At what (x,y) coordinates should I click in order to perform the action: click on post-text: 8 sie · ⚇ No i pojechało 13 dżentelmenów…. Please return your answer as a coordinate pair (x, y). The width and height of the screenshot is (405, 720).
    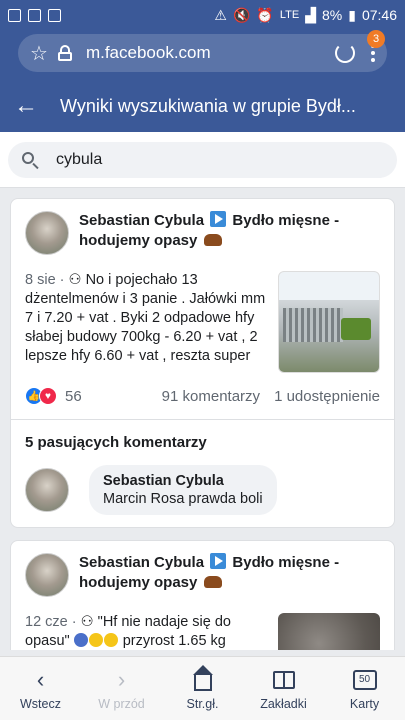
    Looking at the image, I should click on (151, 319).